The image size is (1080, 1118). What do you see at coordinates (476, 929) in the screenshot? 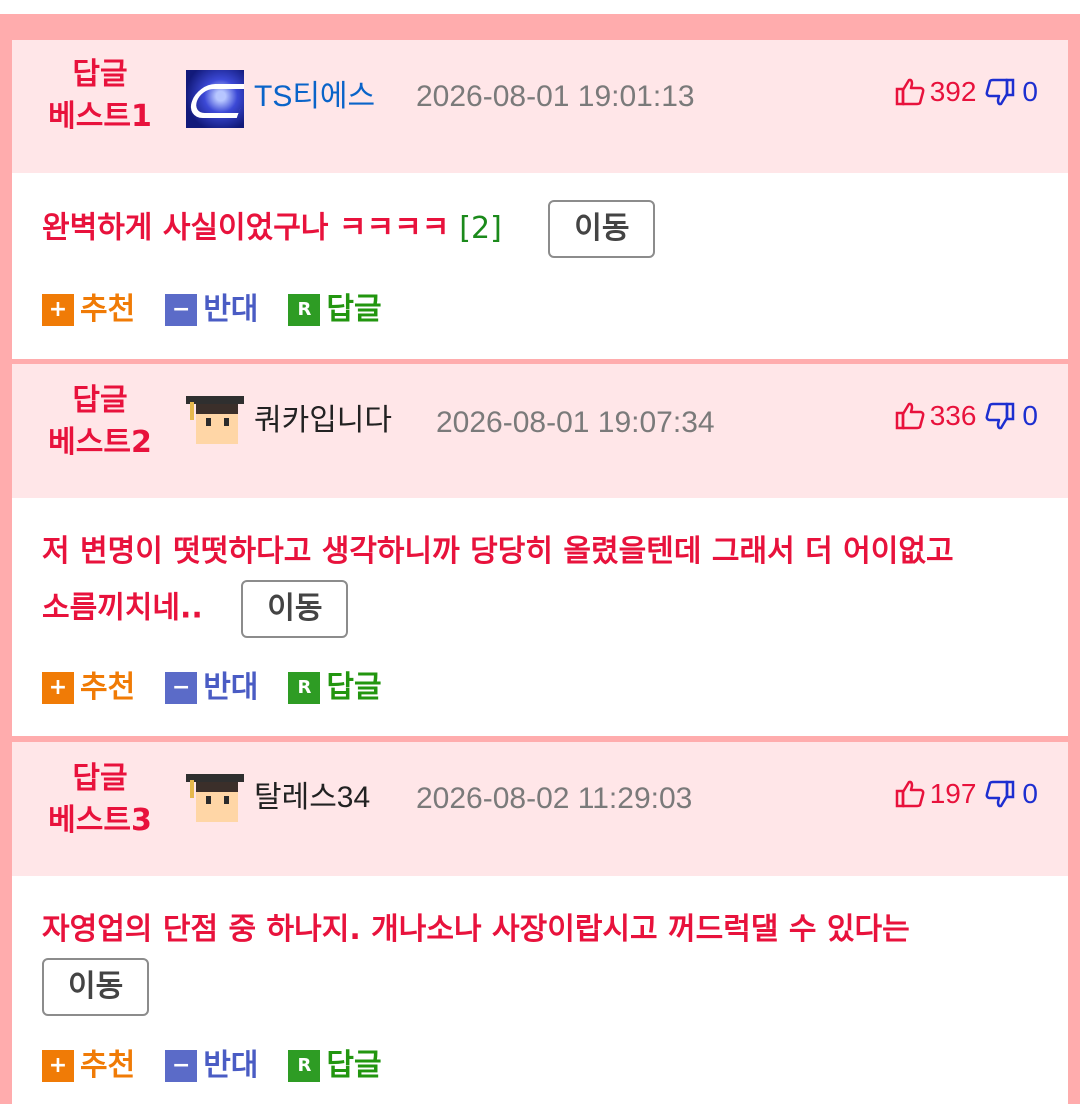
I see `comment-text: 자영업의 단점 중 하나지. 개나소나 사장이랍시고 꺼드럭댈 수 있다는` at bounding box center [476, 929].